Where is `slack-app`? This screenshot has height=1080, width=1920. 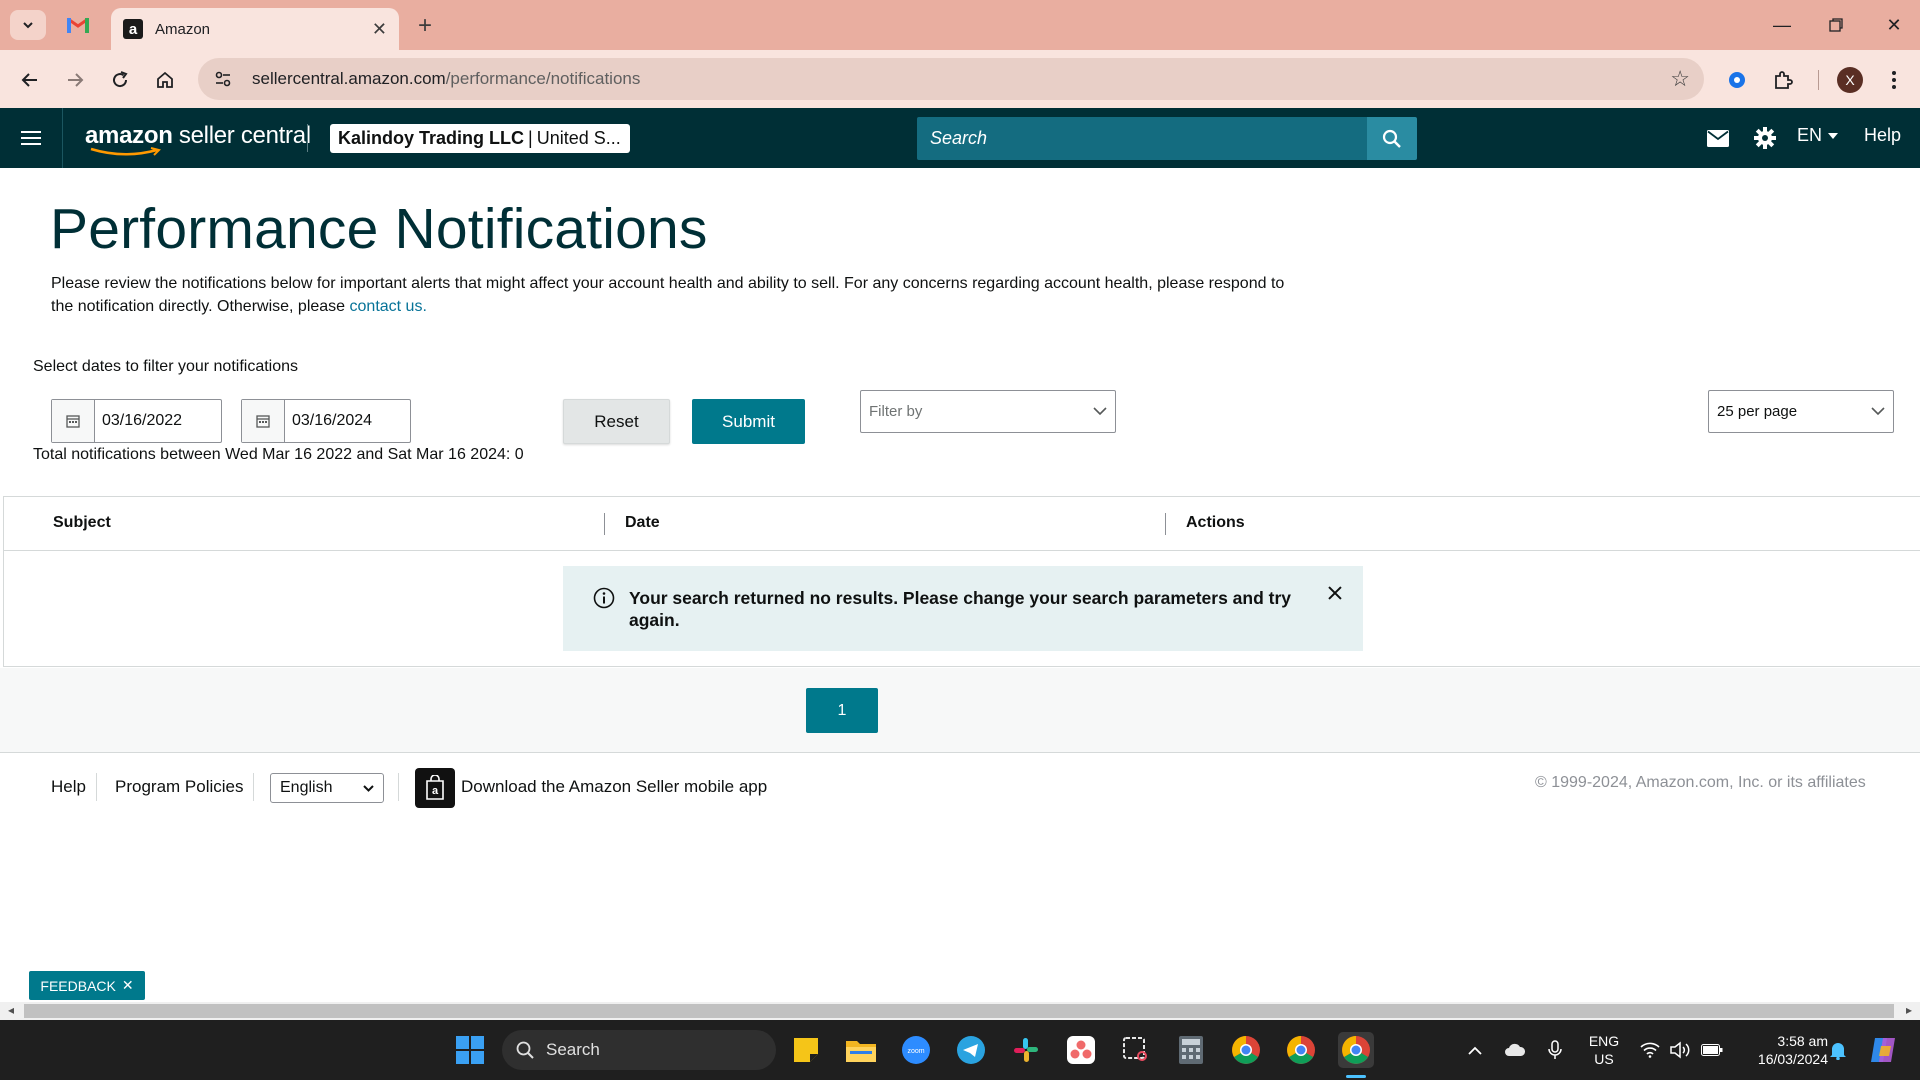 slack-app is located at coordinates (1026, 1050).